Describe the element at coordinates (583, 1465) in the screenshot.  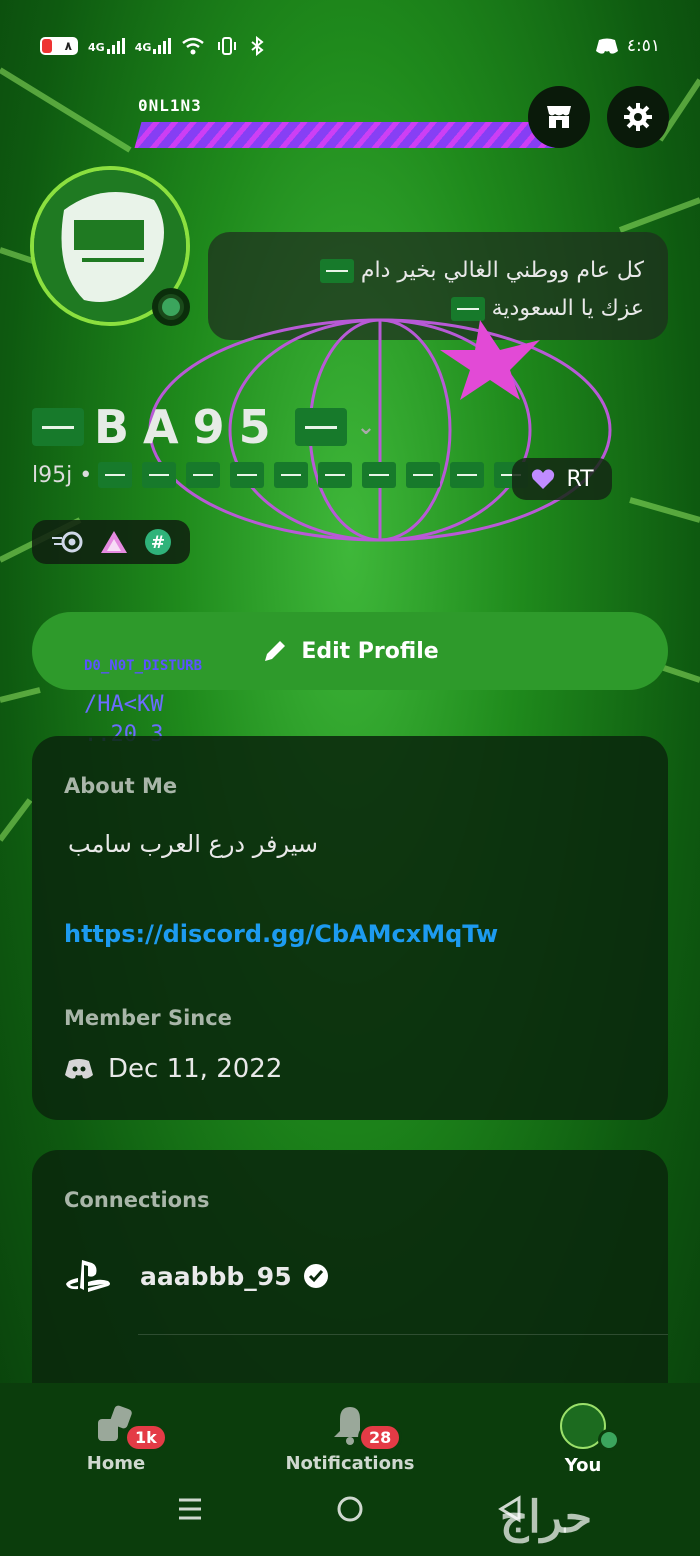
I see `tab-you-label: You` at that location.